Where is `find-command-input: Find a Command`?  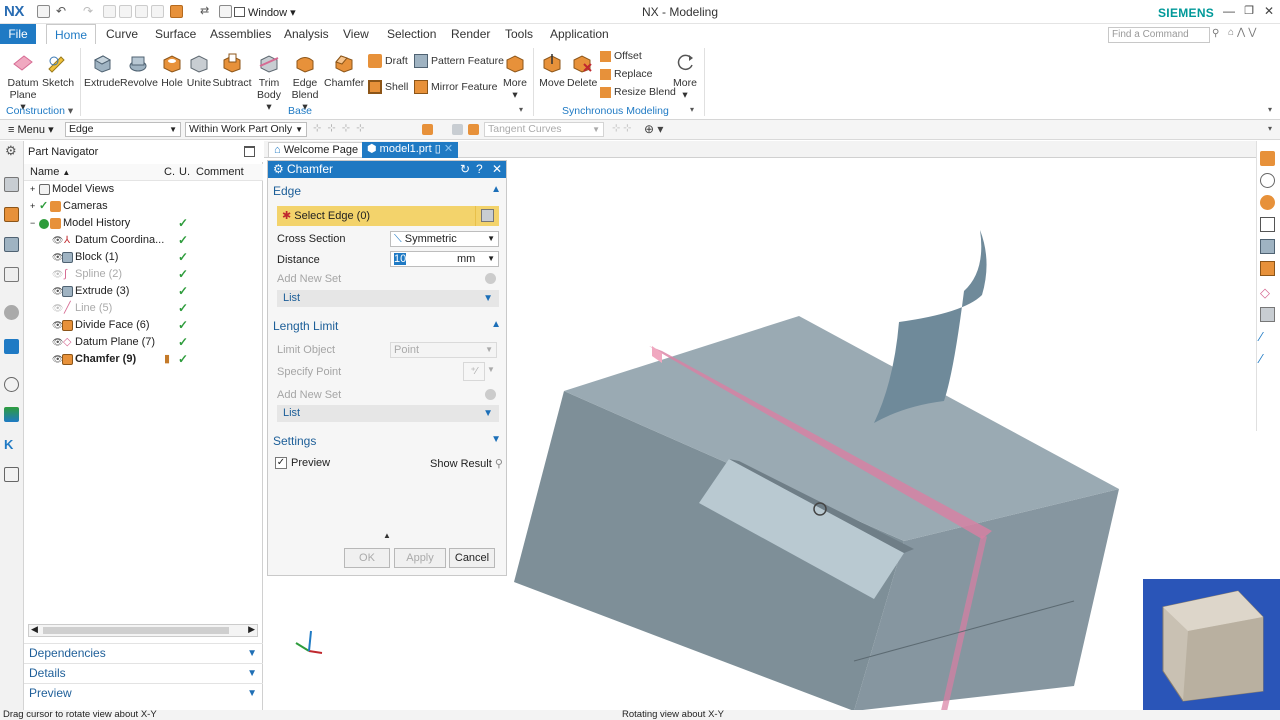
find-command-input: Find a Command is located at coordinates (1159, 35).